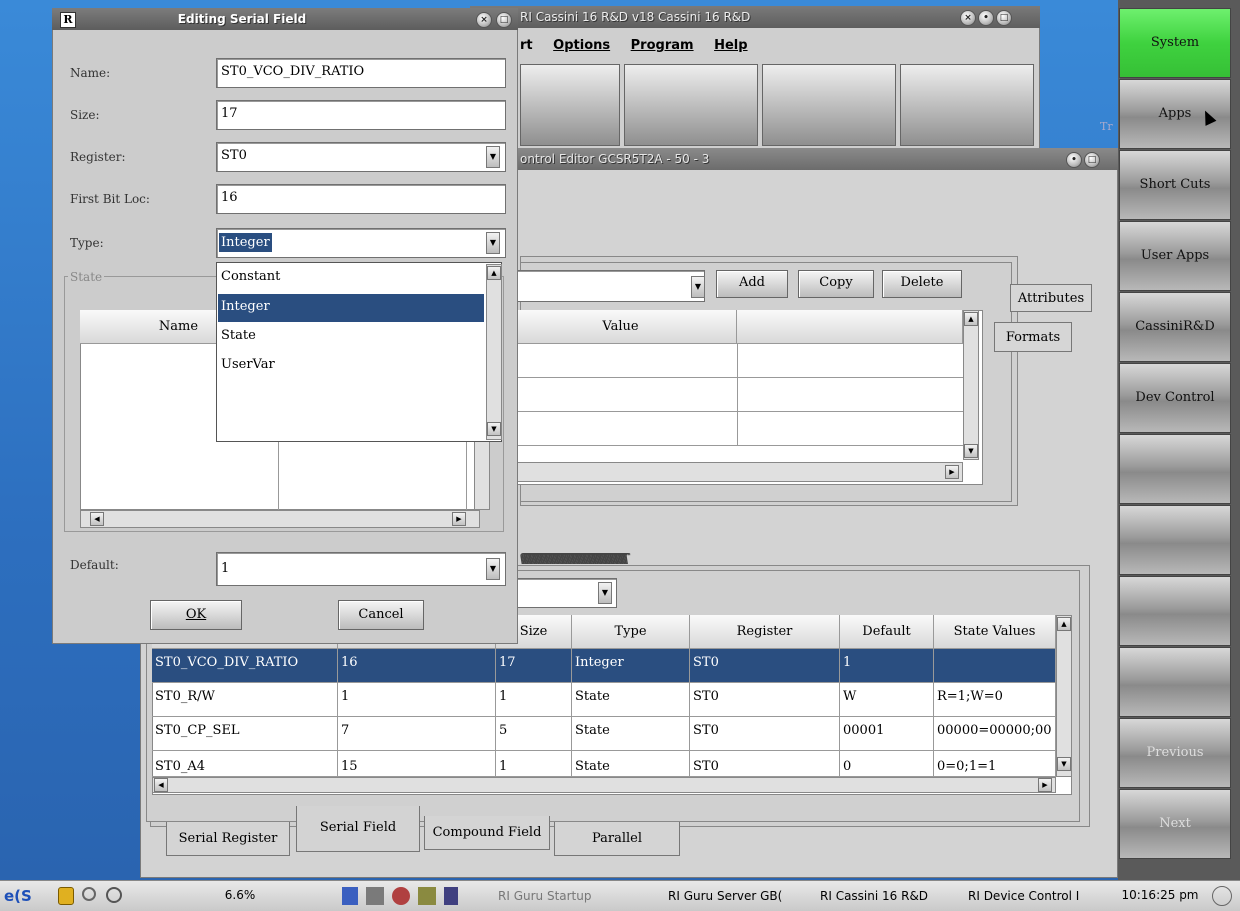 The image size is (1240, 911). Describe the element at coordinates (1034, 896) in the screenshot. I see `task-device-control: RI Device Control I` at that location.